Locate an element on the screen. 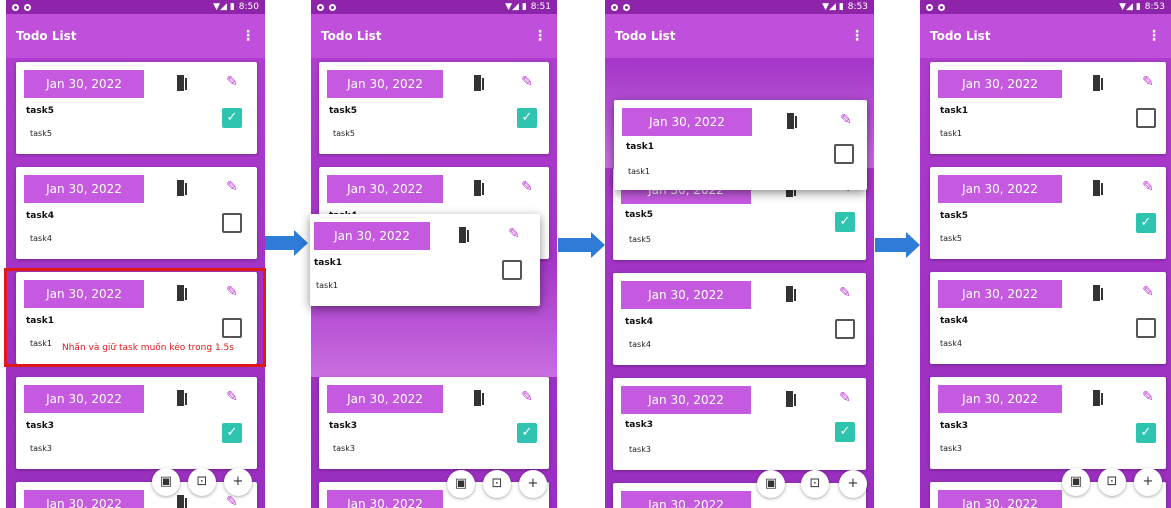  arrow-shaft is located at coordinates (280, 243).